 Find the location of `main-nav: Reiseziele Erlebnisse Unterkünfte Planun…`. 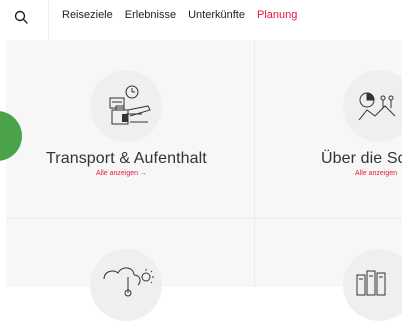

main-nav: Reiseziele Erlebnisse Unterkünfte Planun… is located at coordinates (179, 15).